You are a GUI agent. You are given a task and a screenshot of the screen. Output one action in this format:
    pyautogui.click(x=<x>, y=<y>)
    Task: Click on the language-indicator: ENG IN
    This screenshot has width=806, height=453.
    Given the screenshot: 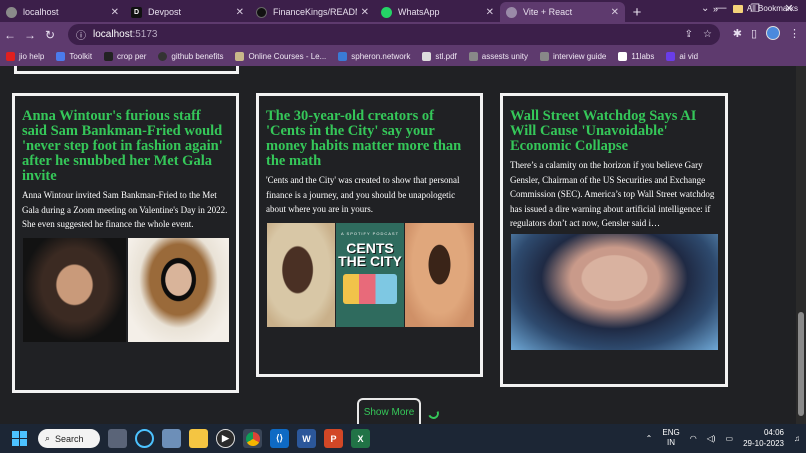 What is the action you would take?
    pyautogui.click(x=670, y=438)
    